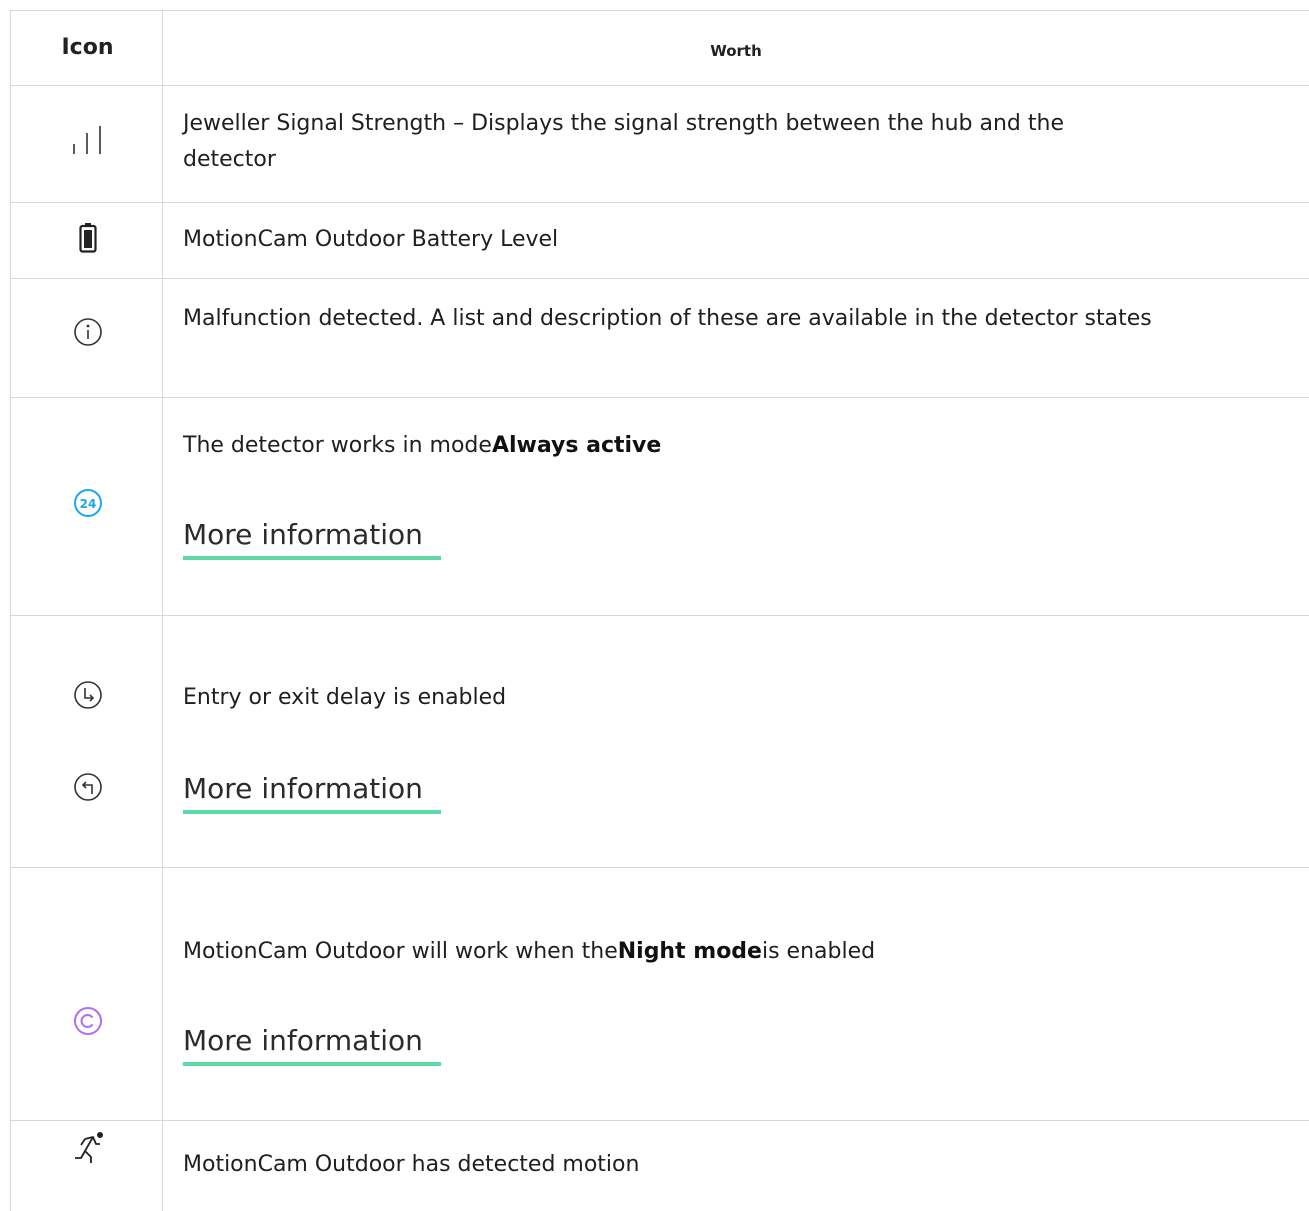  I want to click on header-icon-cell: Icon, so click(86, 48).